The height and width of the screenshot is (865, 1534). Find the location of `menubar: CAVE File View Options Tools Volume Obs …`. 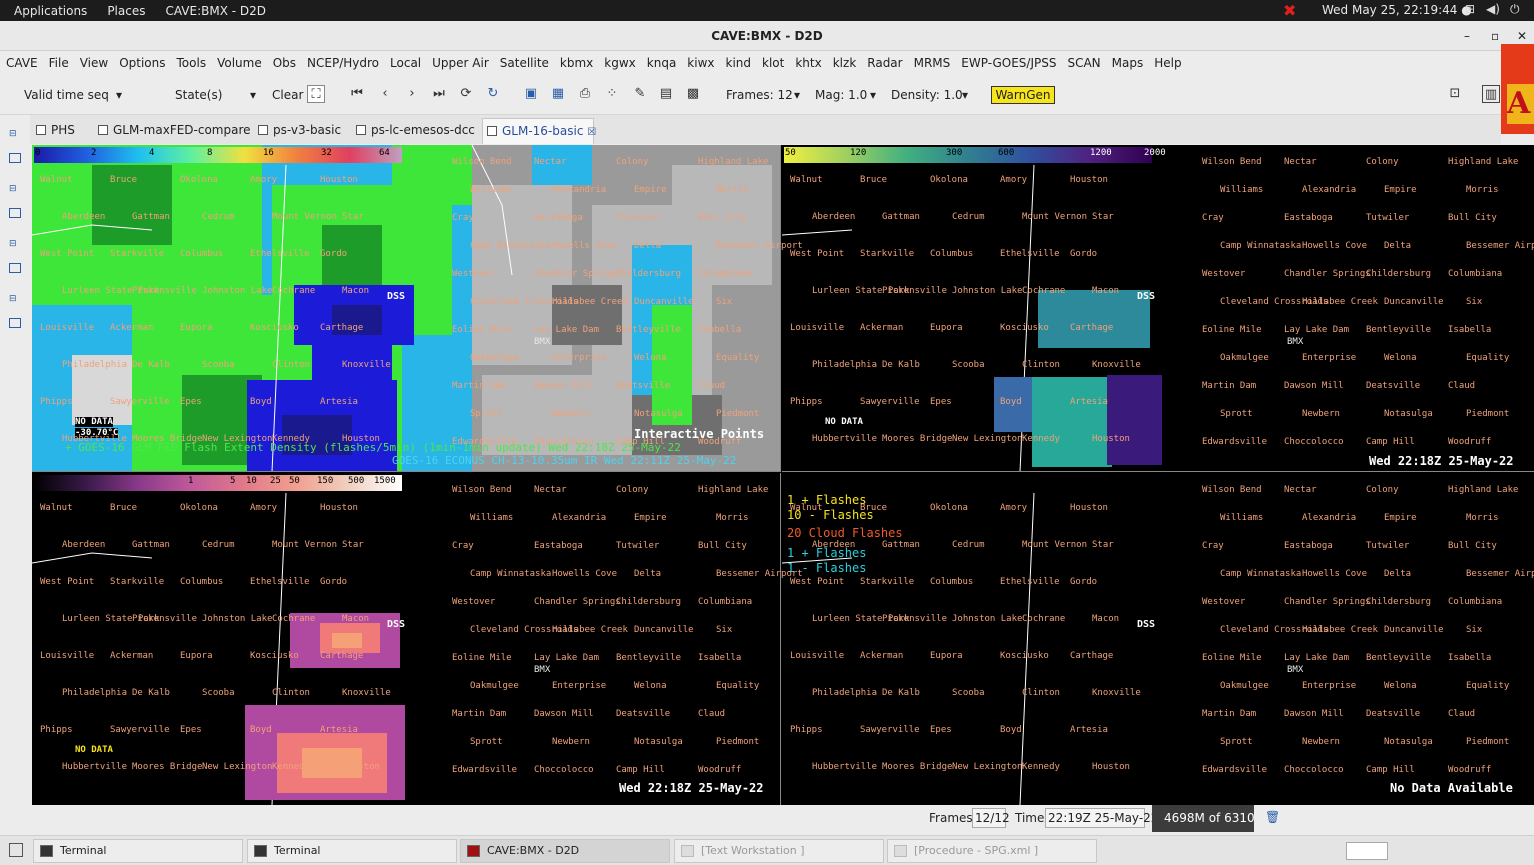

menubar: CAVE File View Options Tools Volume Obs … is located at coordinates (767, 63).